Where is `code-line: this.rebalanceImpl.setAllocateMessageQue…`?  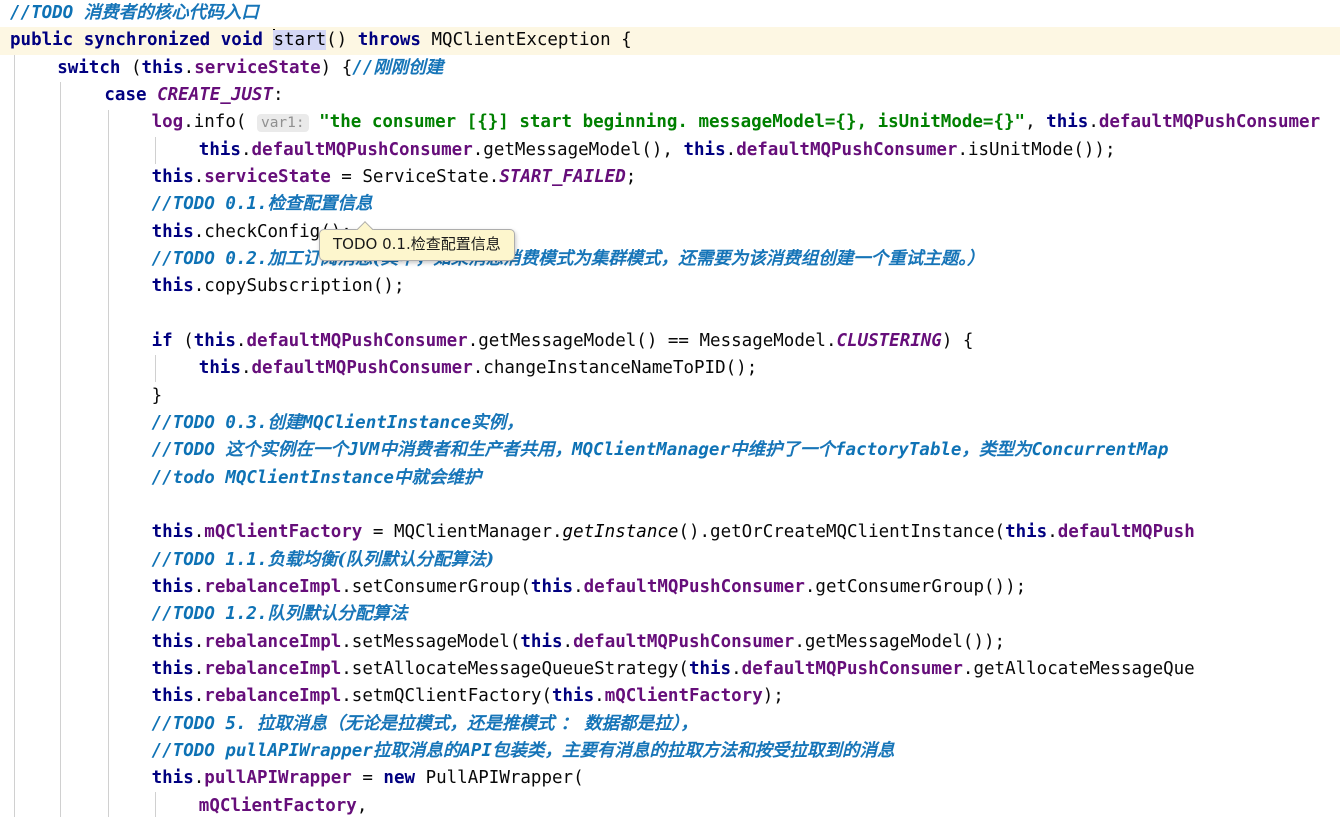 code-line: this.rebalanceImpl.setAllocateMessageQue… is located at coordinates (670, 669).